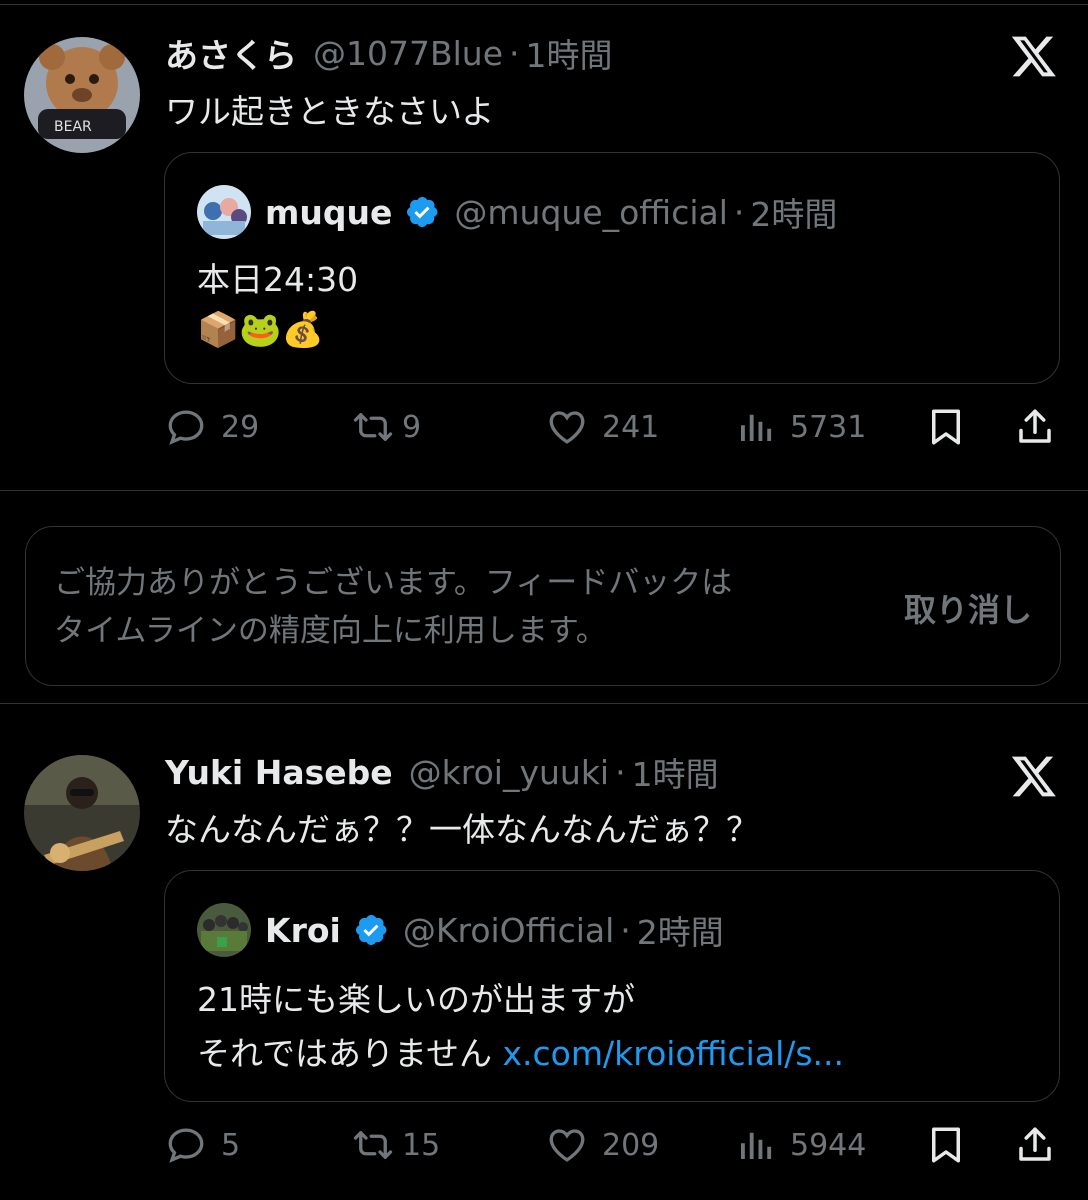  Describe the element at coordinates (393, 583) in the screenshot. I see `feedback-message-line: ご協力ありがとうございます。フィードバックは` at that location.